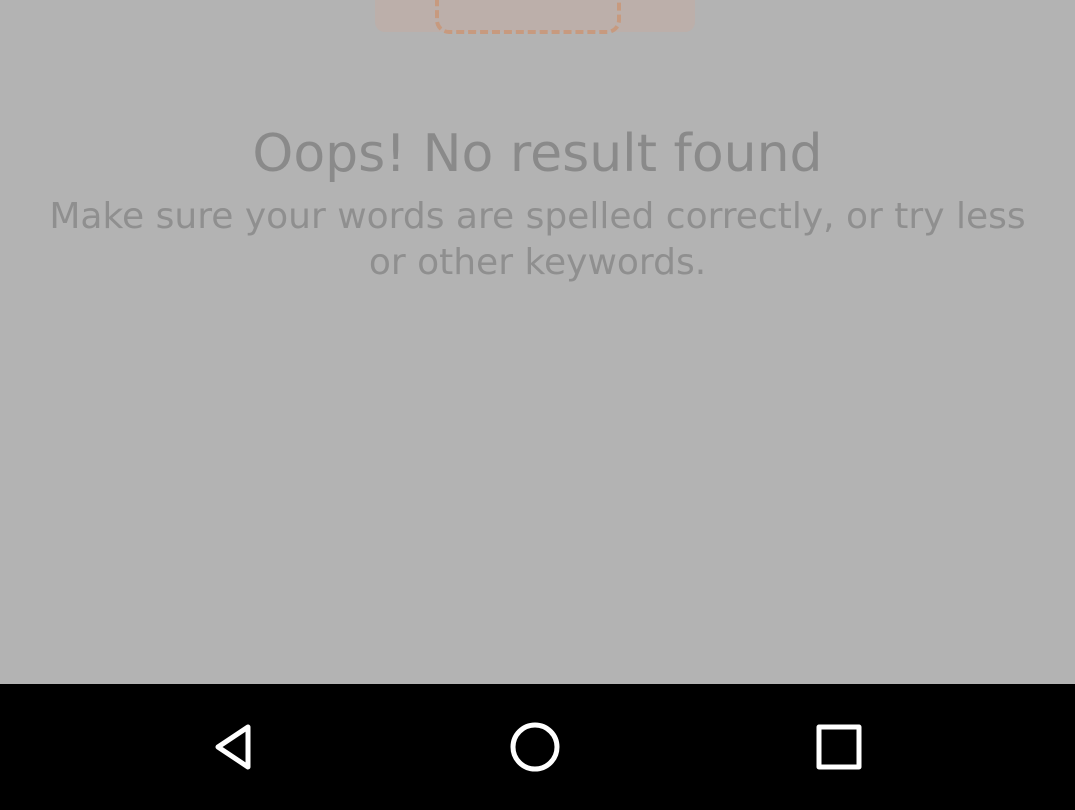  I want to click on recents-button, so click(839, 747).